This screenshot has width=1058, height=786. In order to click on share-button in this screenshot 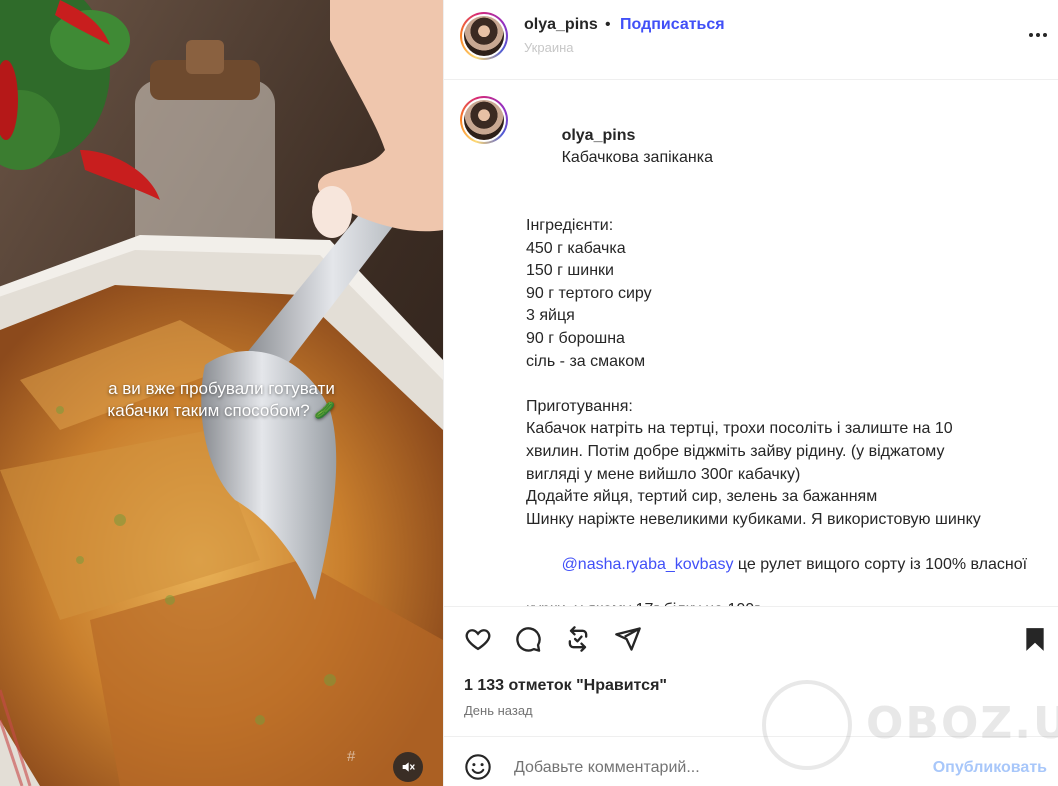, I will do `click(628, 639)`.